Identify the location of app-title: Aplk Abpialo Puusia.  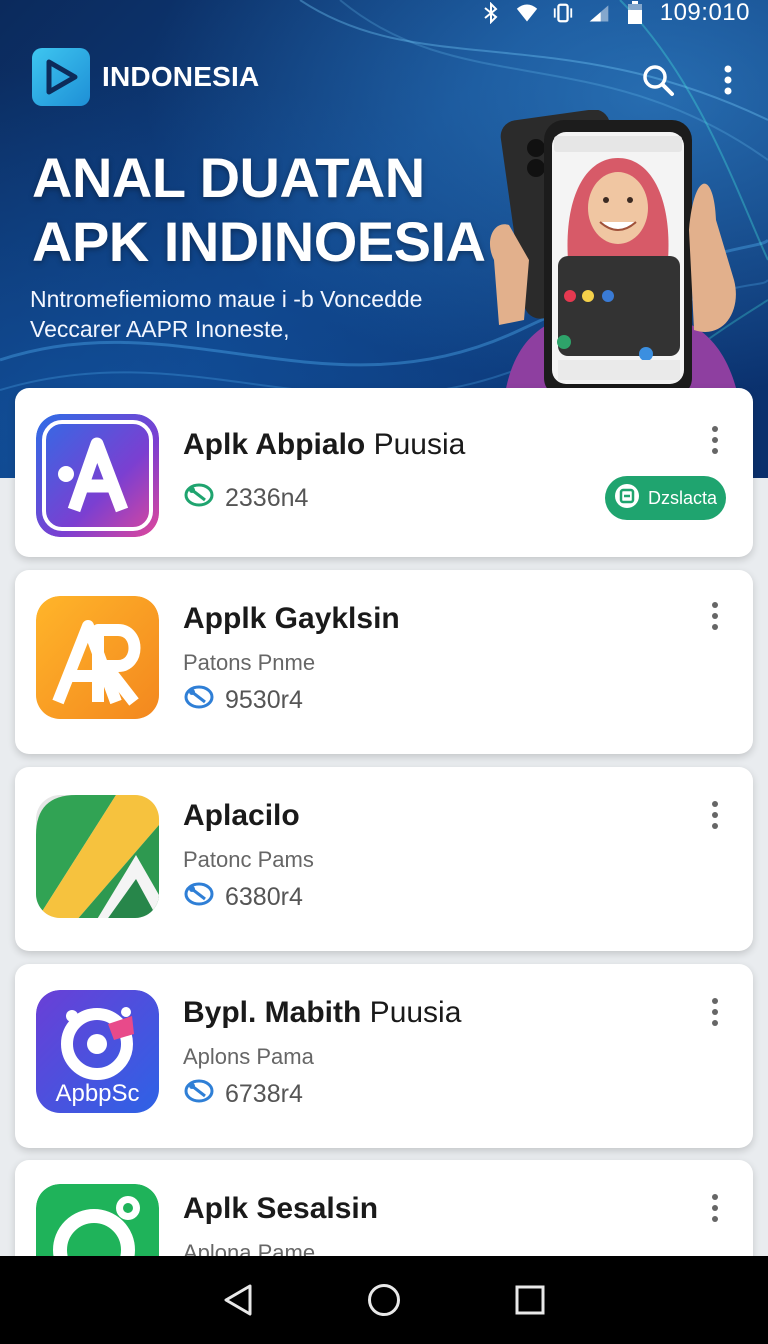
(324, 444).